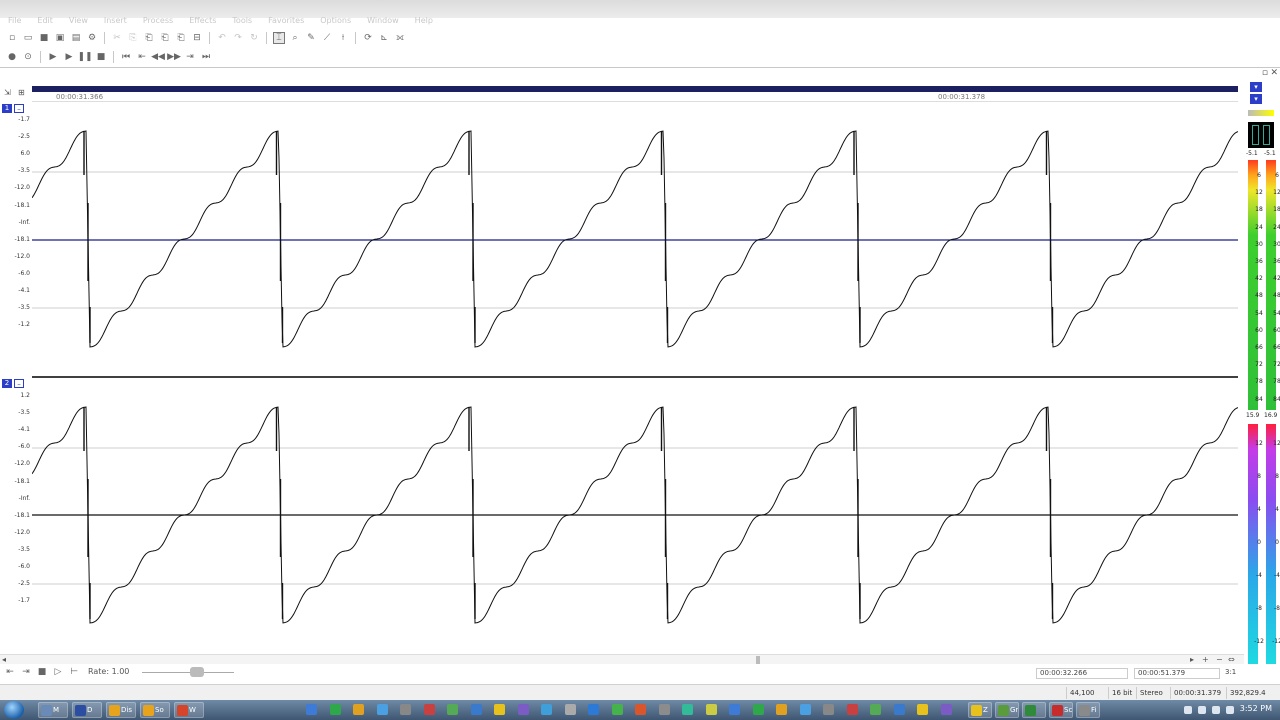 Image resolution: width=1280 pixels, height=720 pixels. I want to click on selection-time: 00:00:51.379, so click(1177, 673).